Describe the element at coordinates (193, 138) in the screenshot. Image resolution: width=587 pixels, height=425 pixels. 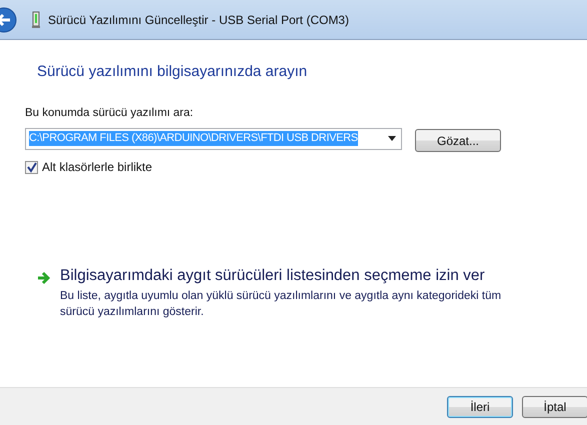
I see `path-value: C:\PROGRAM FILES (X86)\ARDUINO\DRIVERS\FTDI USB DRIVERS` at that location.